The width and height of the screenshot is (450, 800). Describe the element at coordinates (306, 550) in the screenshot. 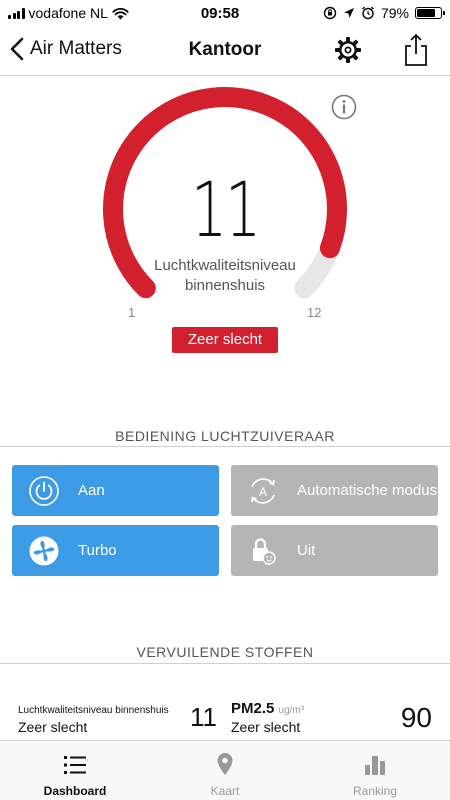

I see `off-label: Uit` at that location.